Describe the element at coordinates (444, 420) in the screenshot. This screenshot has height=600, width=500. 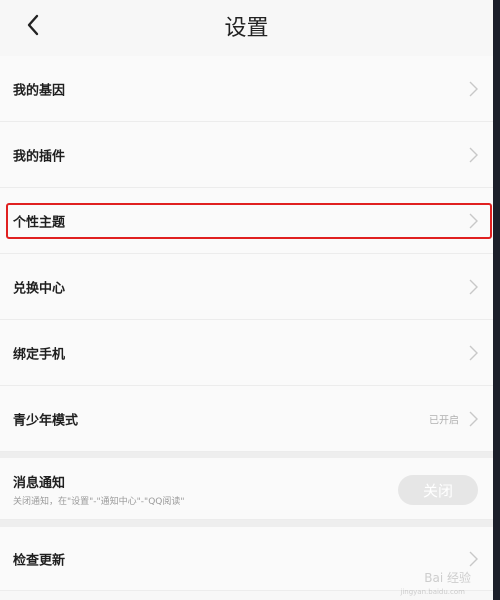
I see `status-text: 已开启` at that location.